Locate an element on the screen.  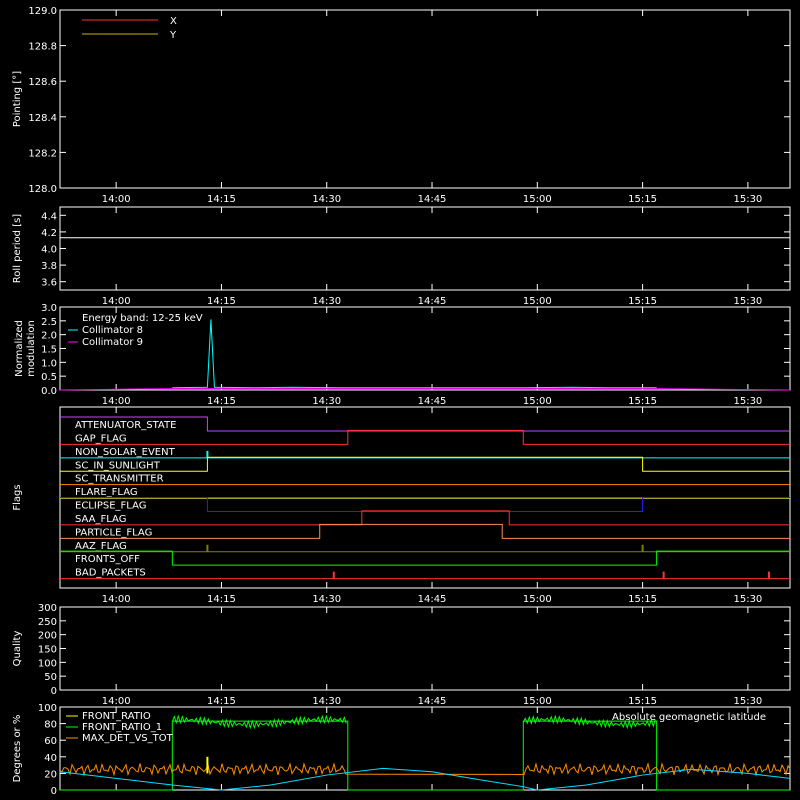
front-ratio-1-noise is located at coordinates (259, 722).